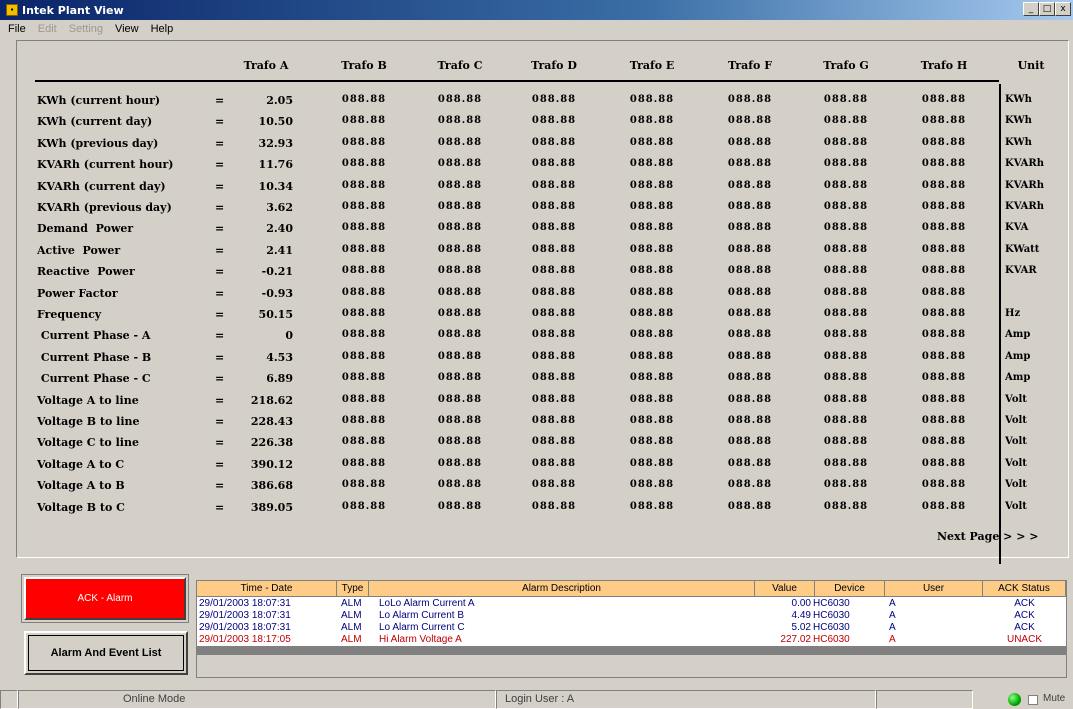  Describe the element at coordinates (162, 29) in the screenshot. I see `menu-help: Help` at that location.